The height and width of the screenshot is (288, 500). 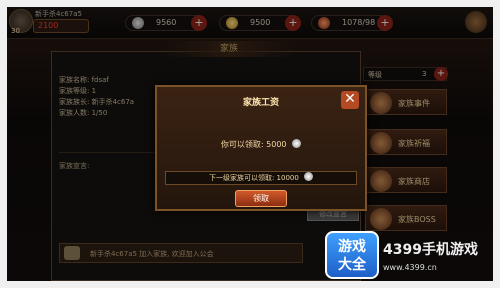 I want to click on collect-button: 领取, so click(x=261, y=198).